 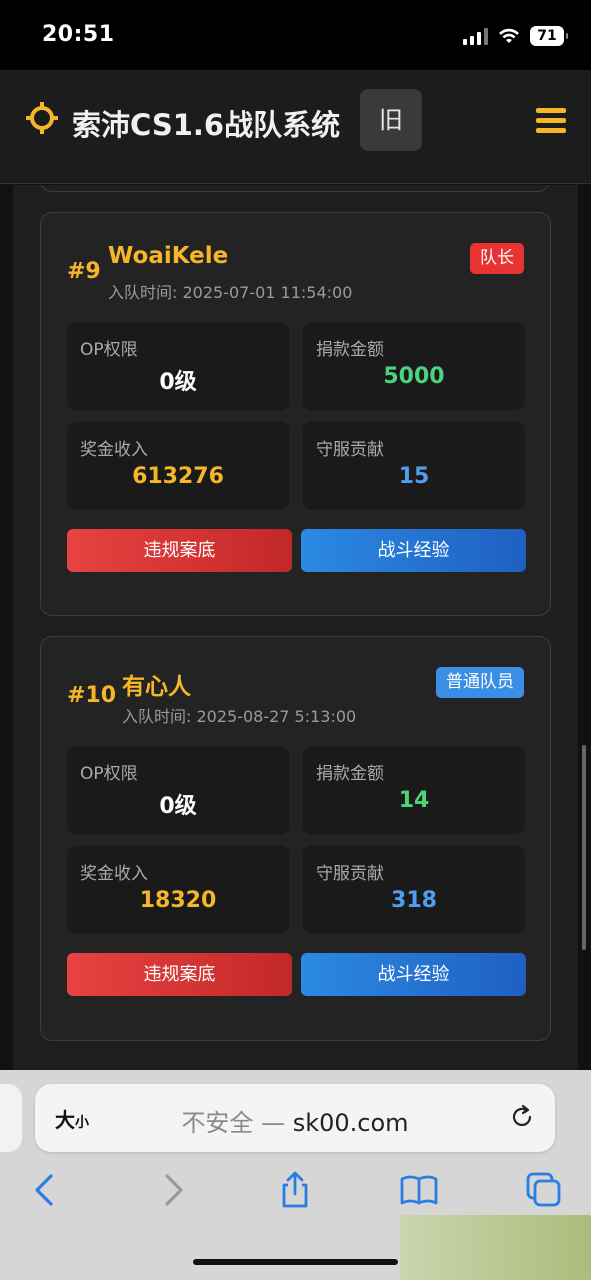 I want to click on url-display: 不安全 — sk00.com, so click(x=295, y=1120).